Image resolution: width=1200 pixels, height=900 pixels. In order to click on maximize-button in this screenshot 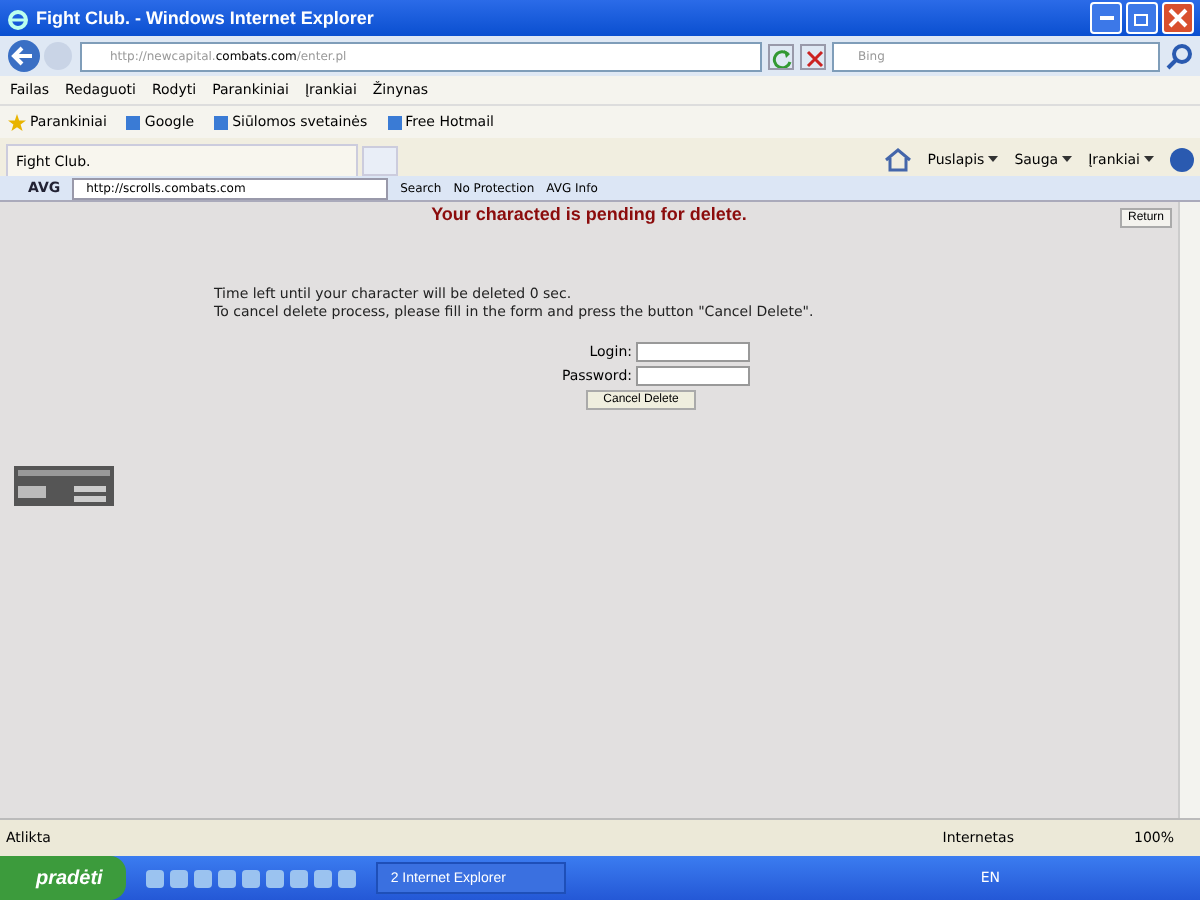, I will do `click(1142, 18)`.